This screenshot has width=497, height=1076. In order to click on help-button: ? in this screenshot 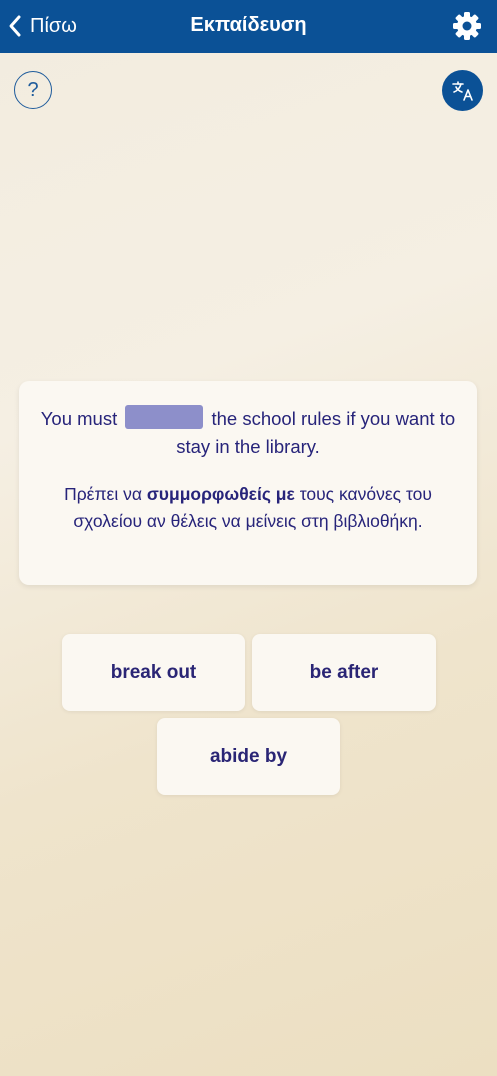, I will do `click(33, 90)`.